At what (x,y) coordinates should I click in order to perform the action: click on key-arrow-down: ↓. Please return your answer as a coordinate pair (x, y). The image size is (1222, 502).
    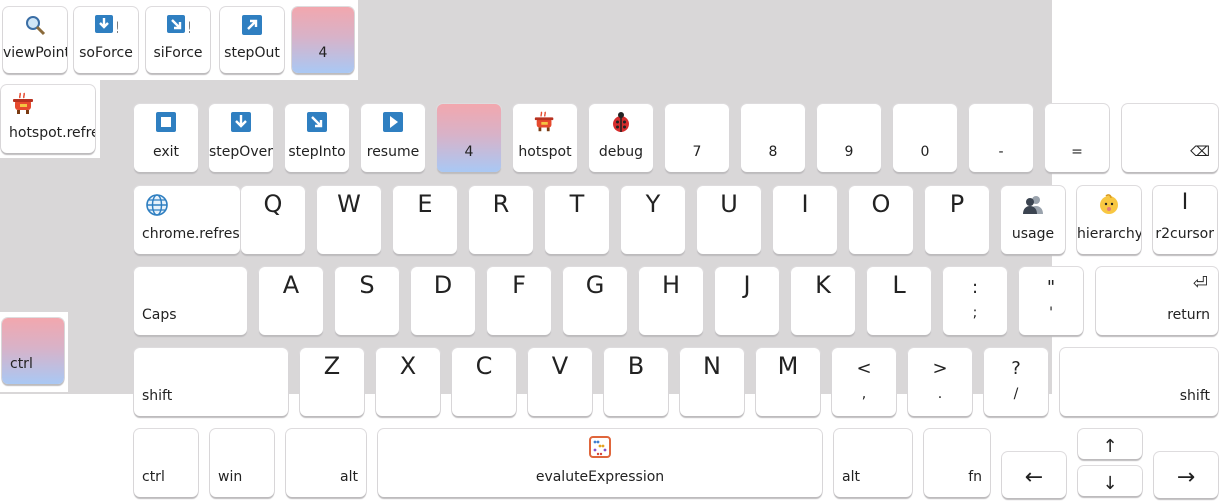
    Looking at the image, I should click on (1110, 481).